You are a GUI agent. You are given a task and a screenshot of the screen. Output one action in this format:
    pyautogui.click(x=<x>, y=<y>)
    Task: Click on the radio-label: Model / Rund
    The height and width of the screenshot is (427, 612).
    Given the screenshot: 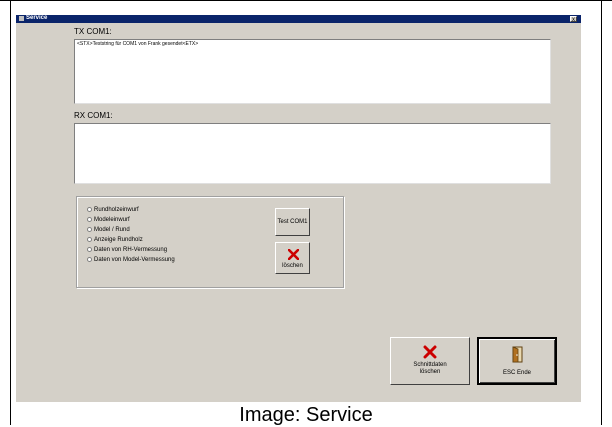 What is the action you would take?
    pyautogui.click(x=112, y=230)
    